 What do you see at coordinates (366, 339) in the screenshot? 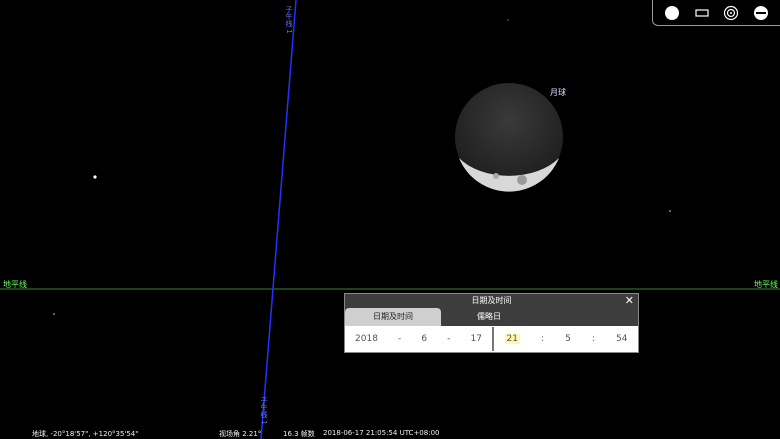
I see `year-field: 2018` at bounding box center [366, 339].